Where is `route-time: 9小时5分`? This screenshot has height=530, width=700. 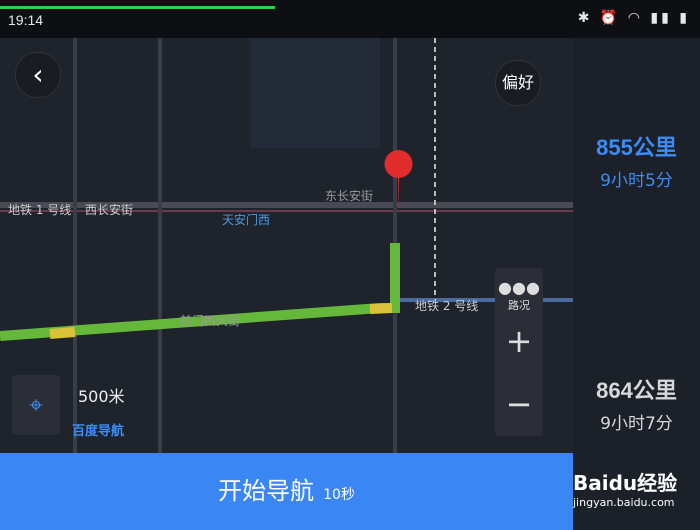 route-time: 9小时5分 is located at coordinates (636, 181).